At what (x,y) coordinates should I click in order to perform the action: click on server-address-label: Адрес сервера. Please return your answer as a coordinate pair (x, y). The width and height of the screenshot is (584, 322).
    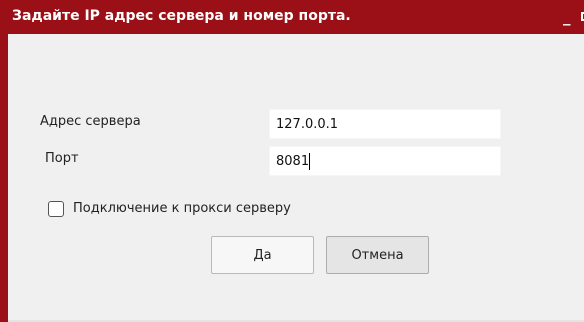
    Looking at the image, I should click on (90, 121).